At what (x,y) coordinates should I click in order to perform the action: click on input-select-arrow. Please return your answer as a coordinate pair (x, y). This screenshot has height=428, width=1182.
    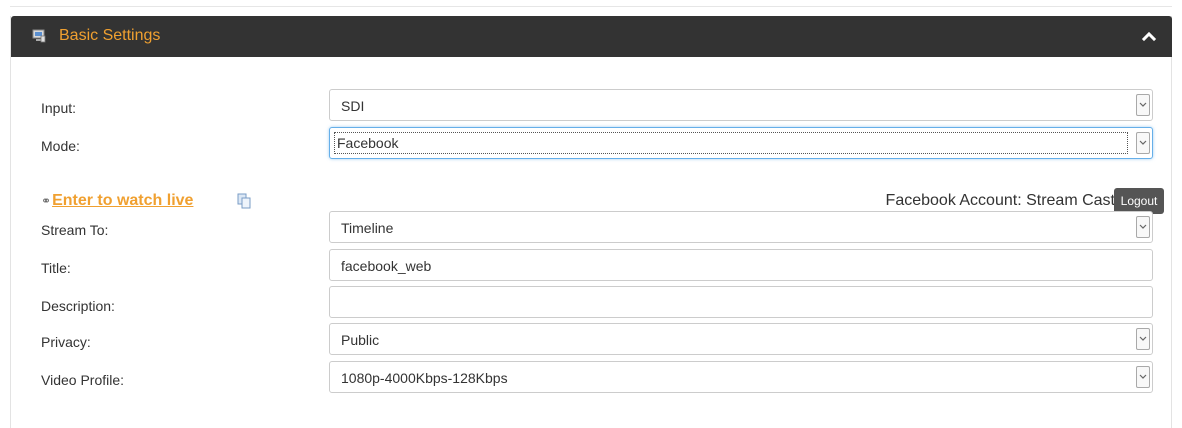
    Looking at the image, I should click on (1143, 105).